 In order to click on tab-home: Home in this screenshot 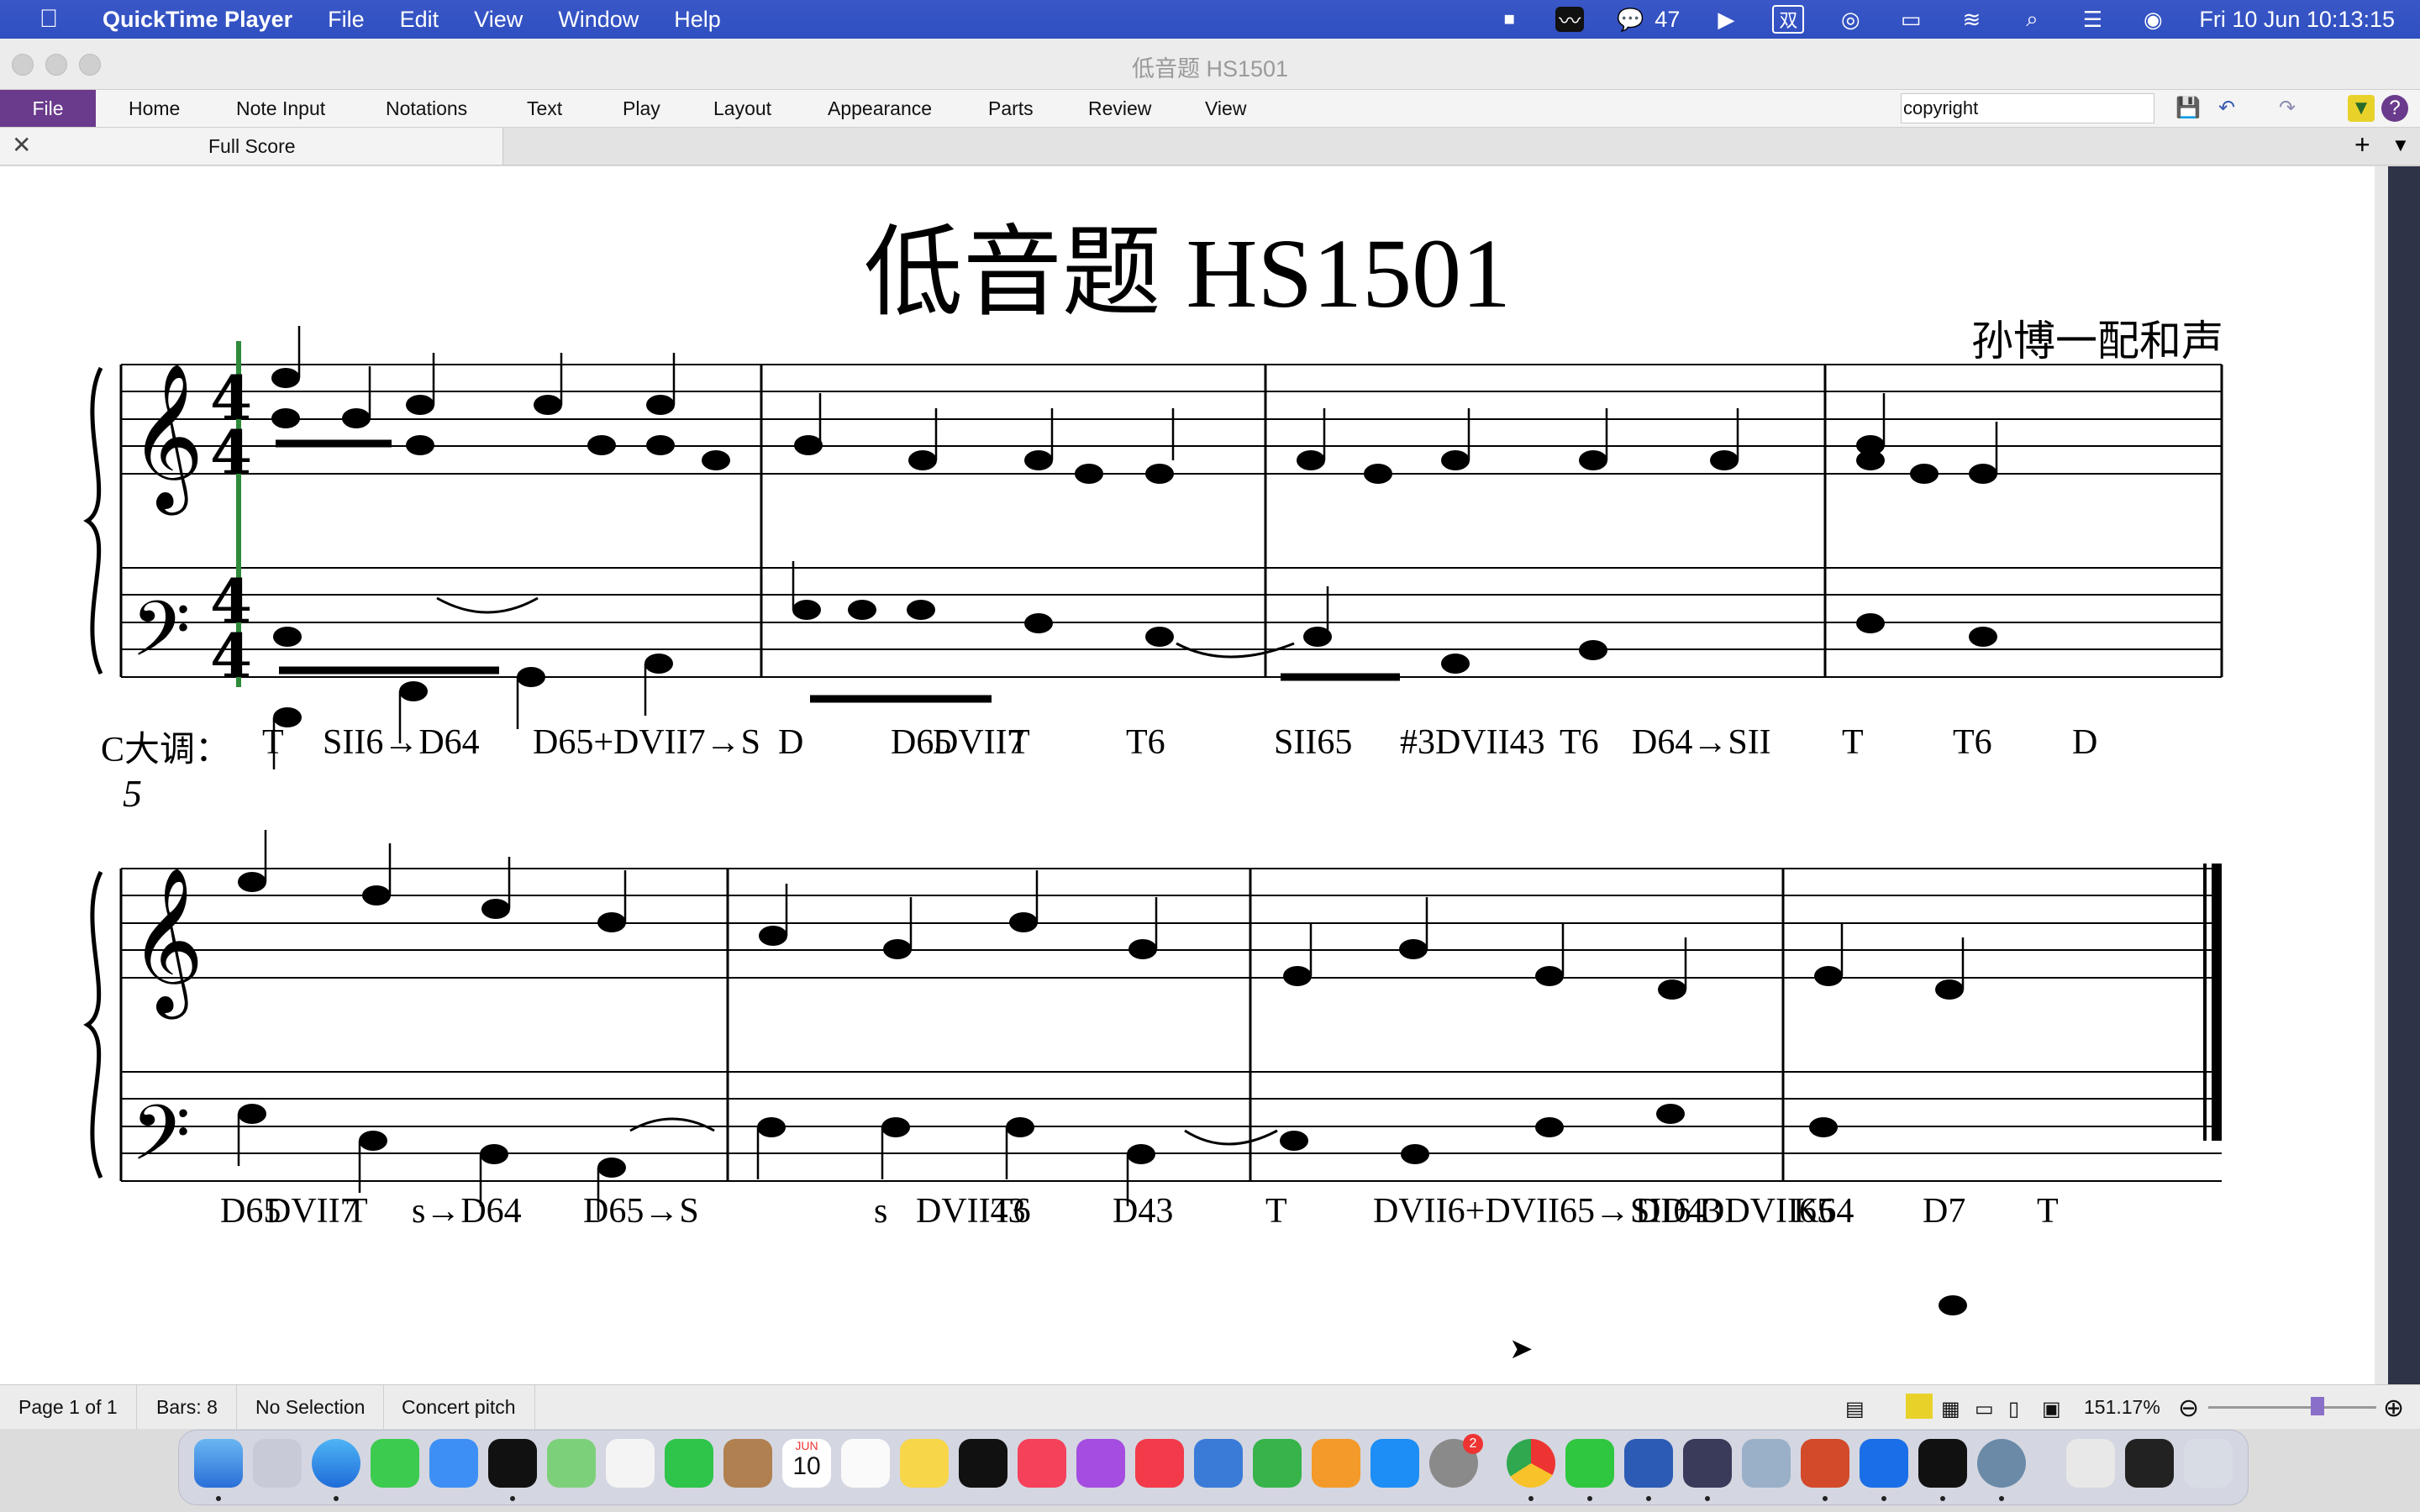, I will do `click(154, 108)`.